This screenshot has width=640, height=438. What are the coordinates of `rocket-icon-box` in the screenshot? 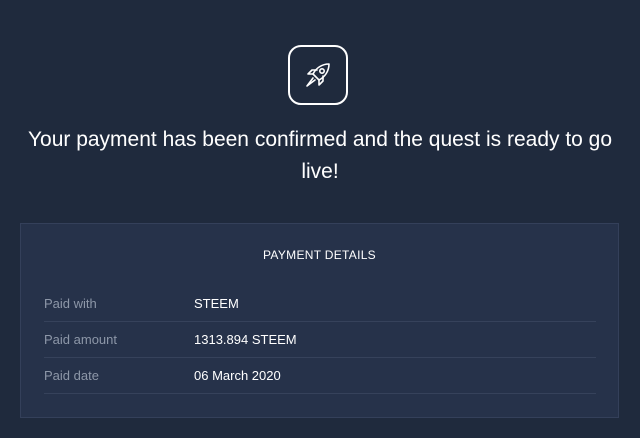 It's located at (318, 75).